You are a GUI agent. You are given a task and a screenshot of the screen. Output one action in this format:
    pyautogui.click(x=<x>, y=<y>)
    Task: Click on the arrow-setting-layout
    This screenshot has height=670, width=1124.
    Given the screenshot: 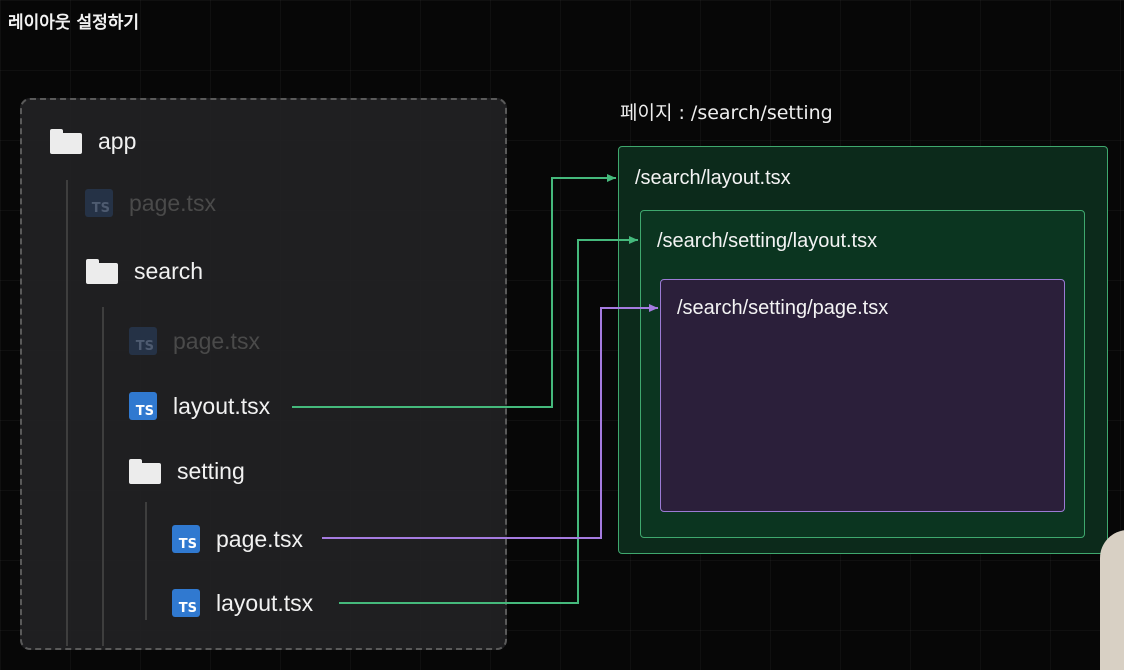 What is the action you would take?
    pyautogui.click(x=488, y=420)
    